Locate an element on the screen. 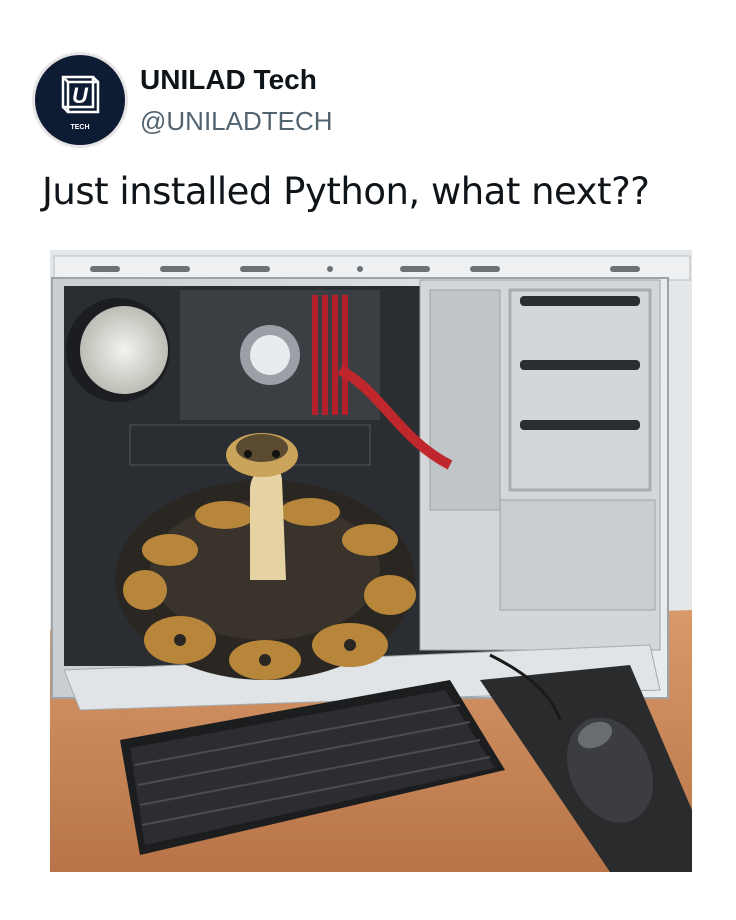 This screenshot has width=736, height=920. tweet-text: Just installed Python, what next?? is located at coordinates (346, 191).